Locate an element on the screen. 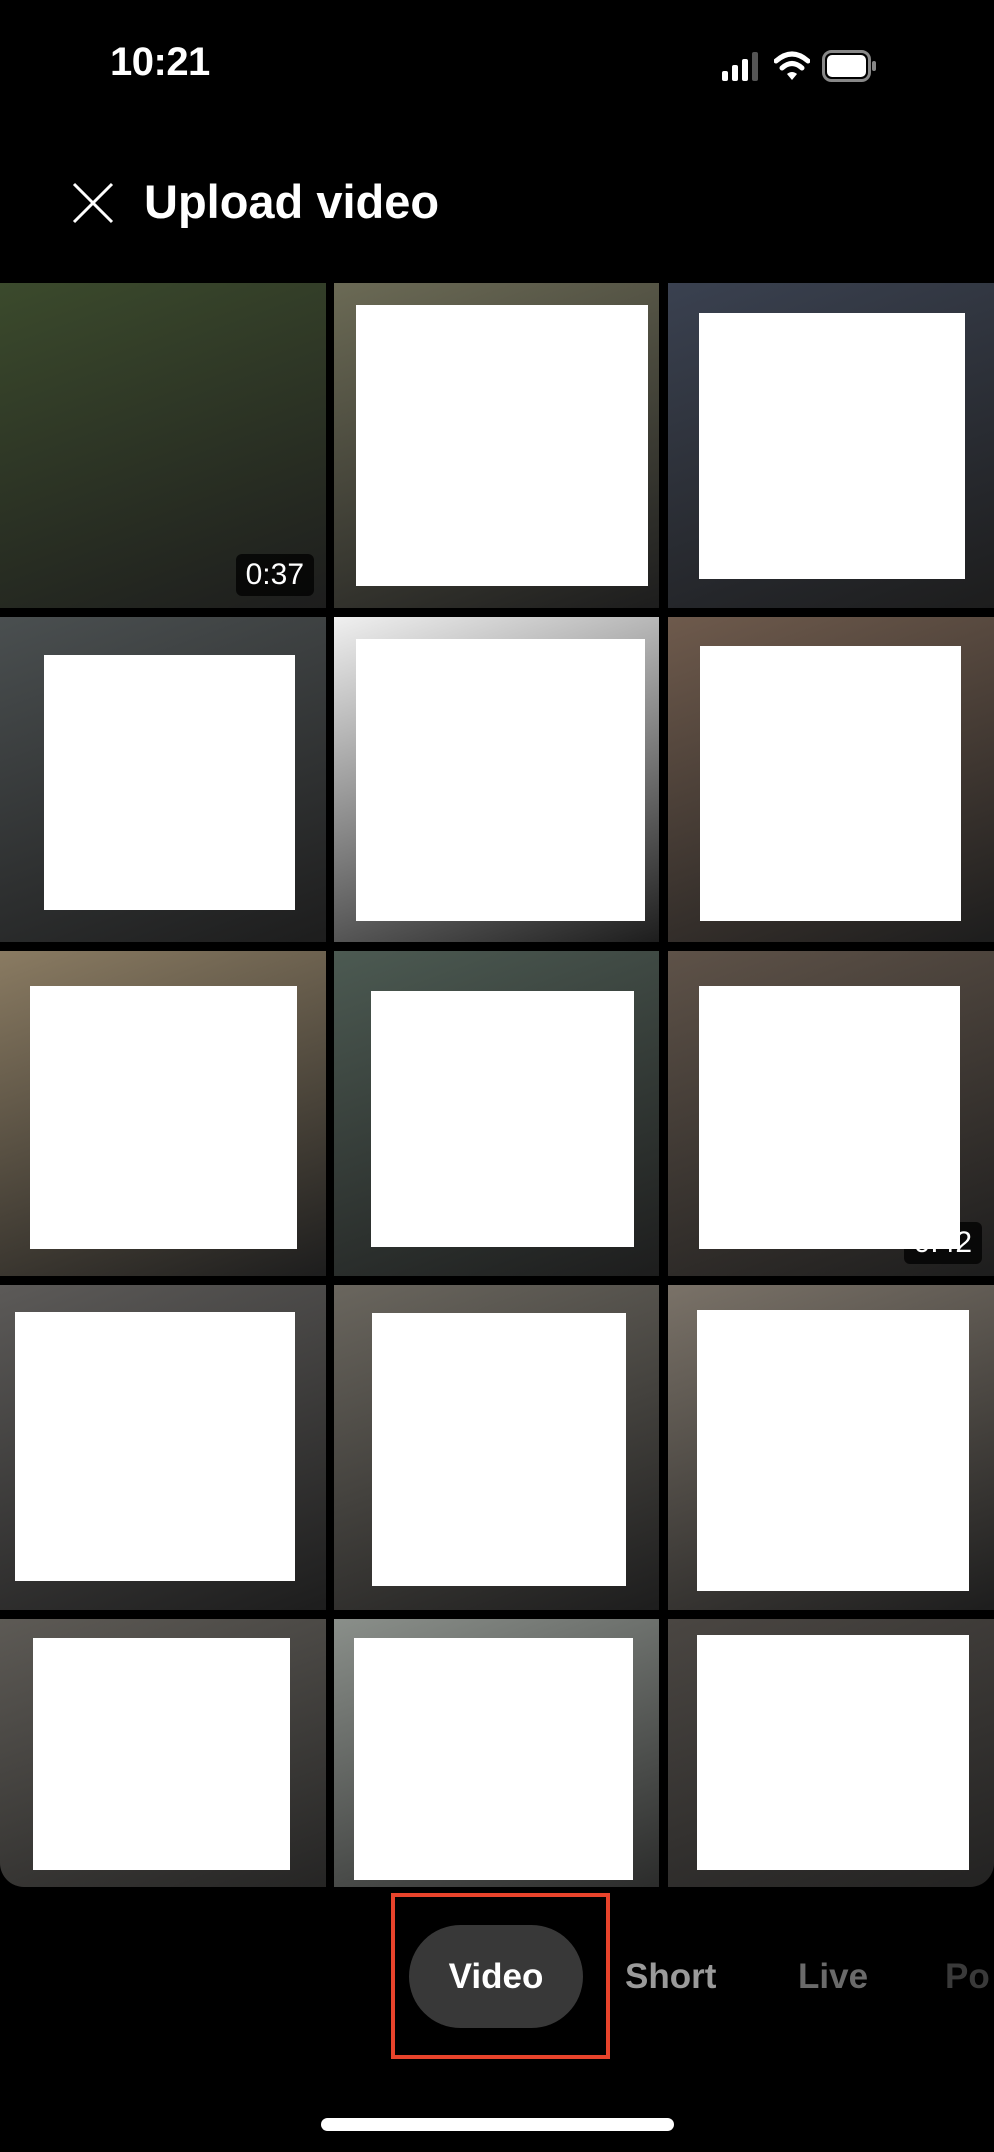  battery-icon is located at coordinates (849, 66).